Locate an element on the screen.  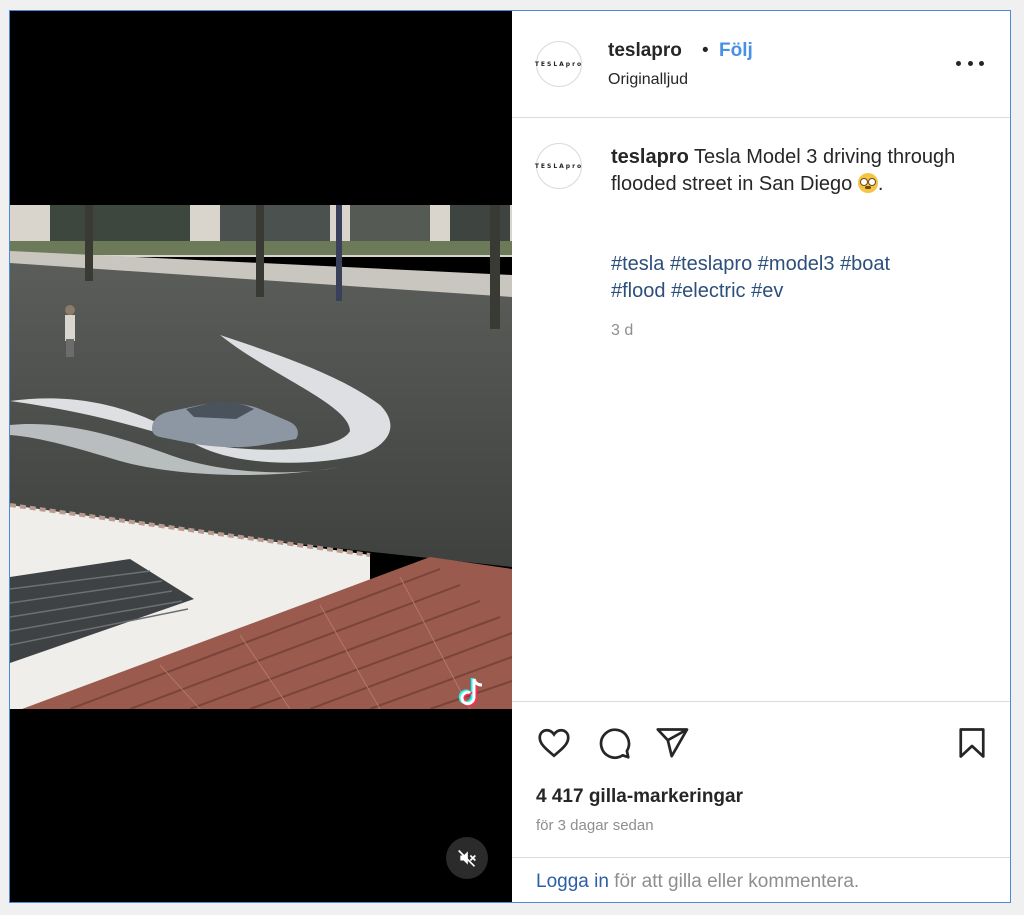
share-button is located at coordinates (672, 743).